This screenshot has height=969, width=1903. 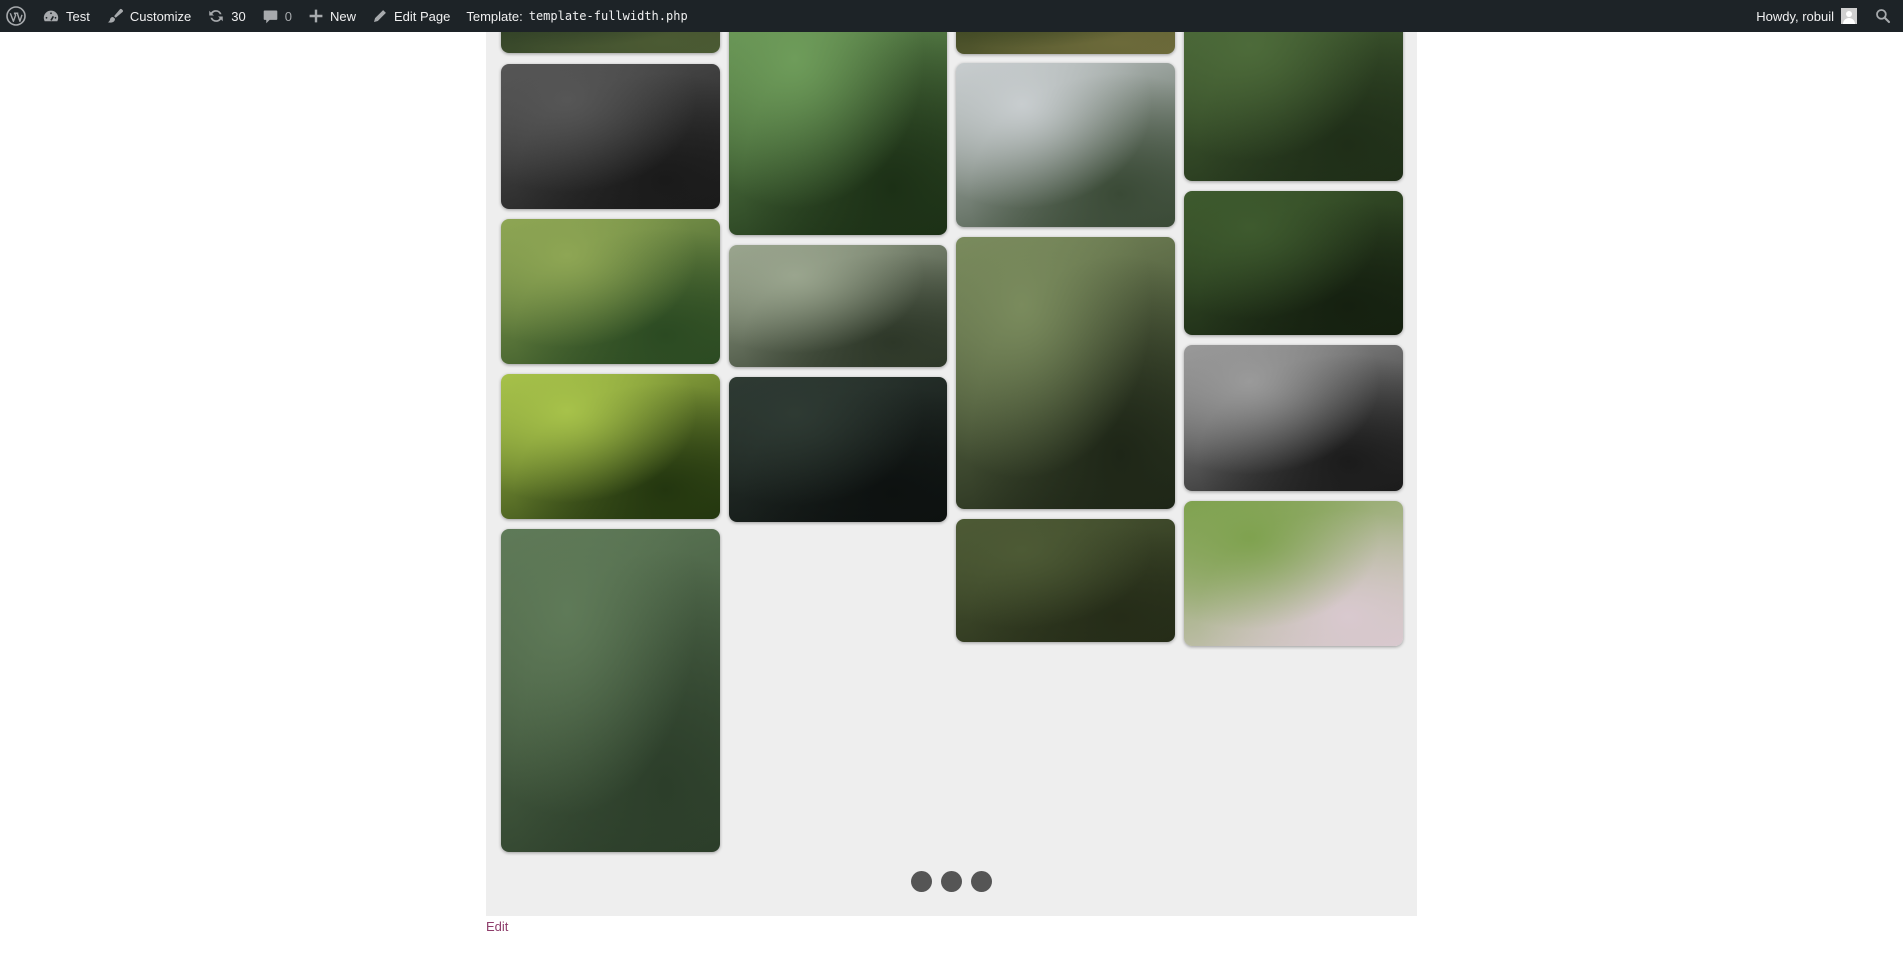 What do you see at coordinates (497, 926) in the screenshot?
I see `edit-link: Edit` at bounding box center [497, 926].